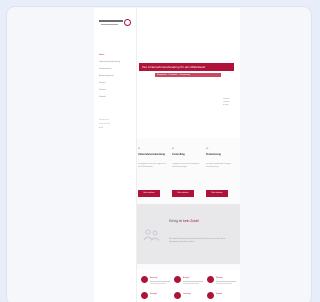 The image size is (320, 302). I want to click on offer-title: Controlling, so click(178, 154).